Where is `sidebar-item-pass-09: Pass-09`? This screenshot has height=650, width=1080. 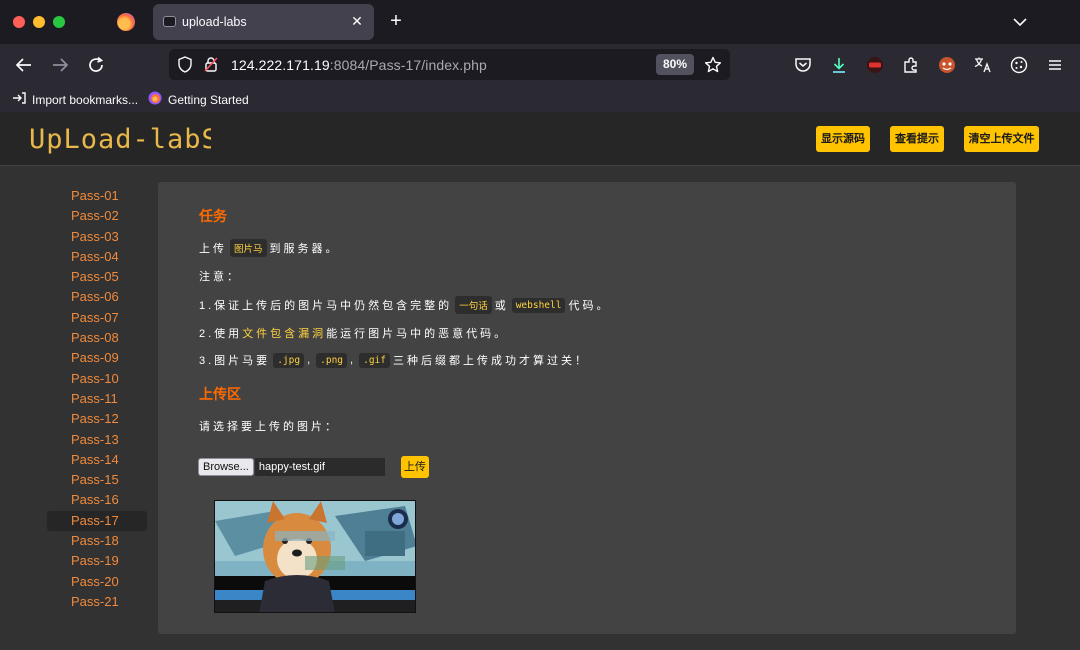 sidebar-item-pass-09: Pass-09 is located at coordinates (97, 358).